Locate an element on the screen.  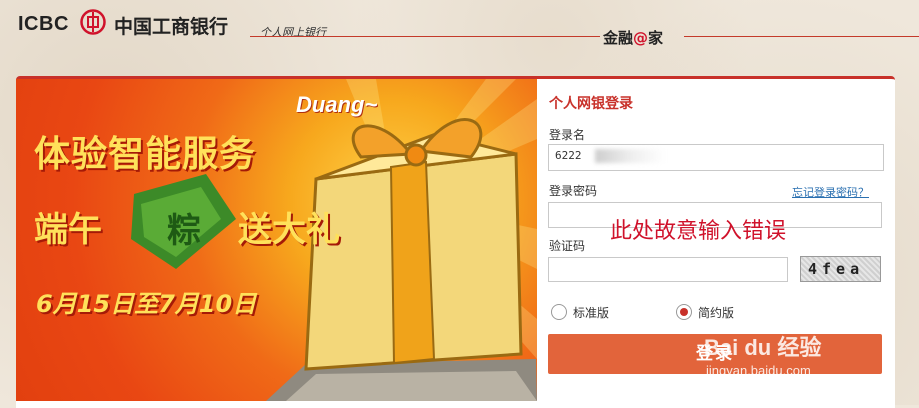
captcha-label: 验证码 is located at coordinates (567, 246).